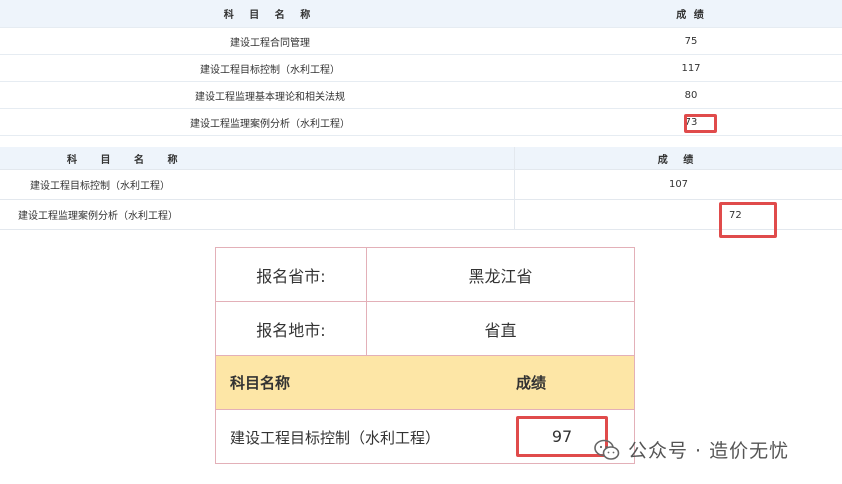 The image size is (842, 484). I want to click on table-row: 建设工程监理基本理论和相关法规 80, so click(421, 95).